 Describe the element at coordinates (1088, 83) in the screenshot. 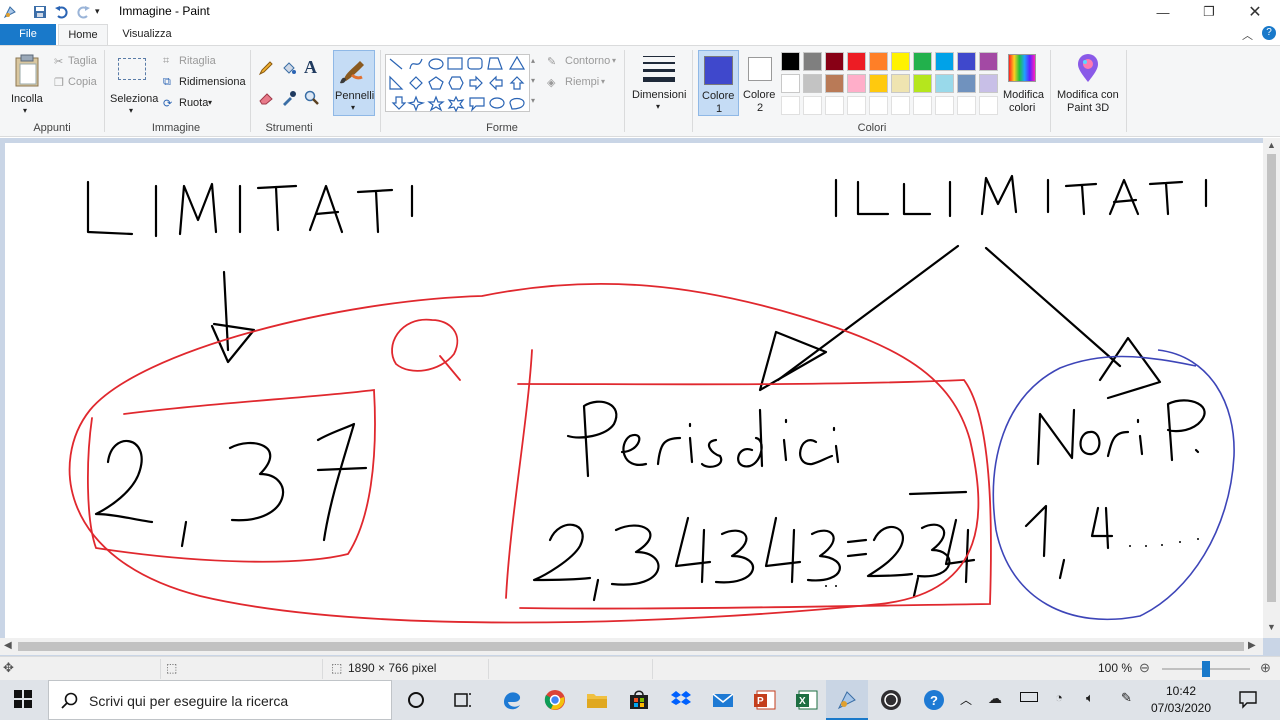

I see `edit-with-paint3d-button: Modifica con Paint 3D` at that location.